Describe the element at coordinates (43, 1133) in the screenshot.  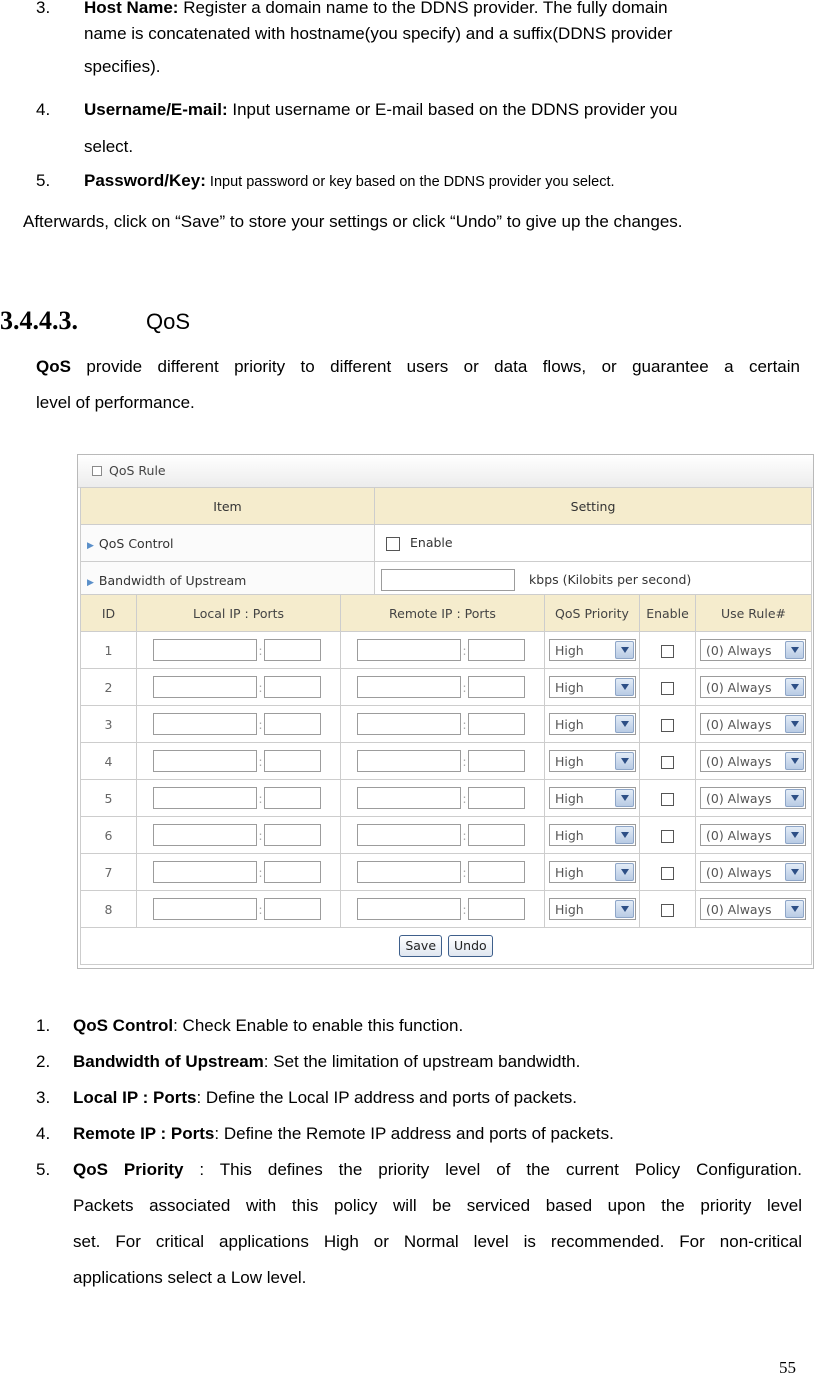
I see `list-number: 4.` at that location.